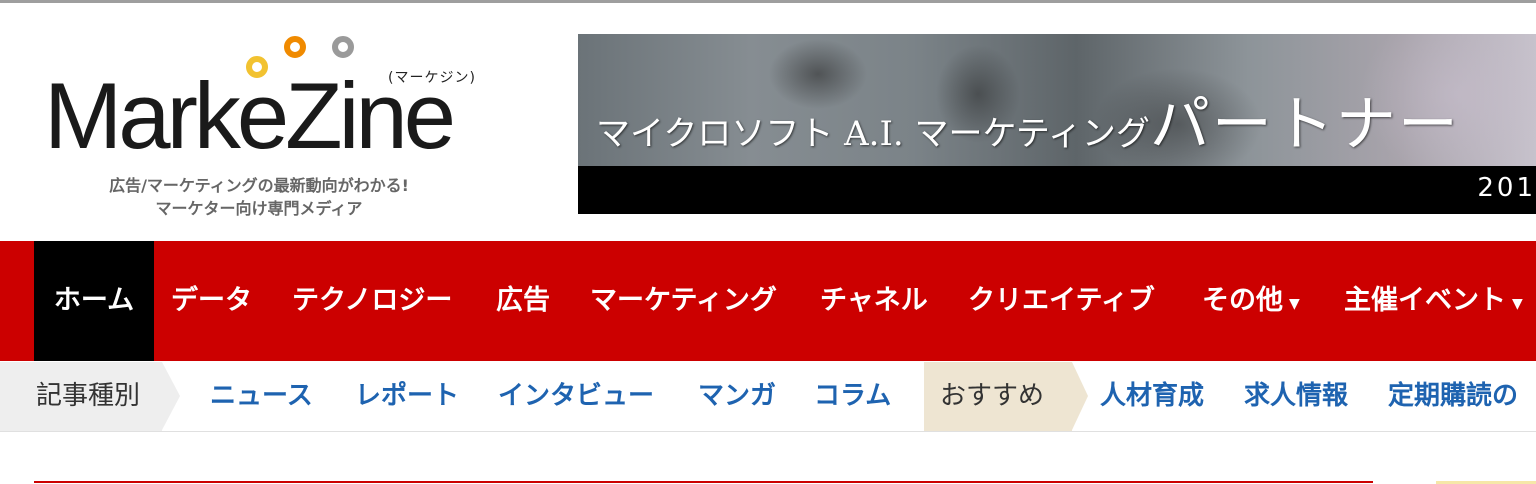  I want to click on logo-tagline-line2: マーケター向け専門メディア, so click(259, 208).